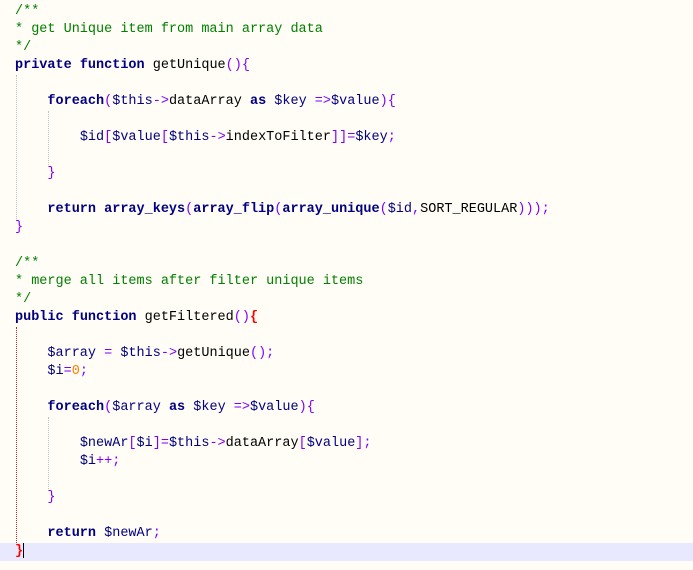 The height and width of the screenshot is (570, 693). What do you see at coordinates (262, 353) in the screenshot?
I see `operator-token: ();` at bounding box center [262, 353].